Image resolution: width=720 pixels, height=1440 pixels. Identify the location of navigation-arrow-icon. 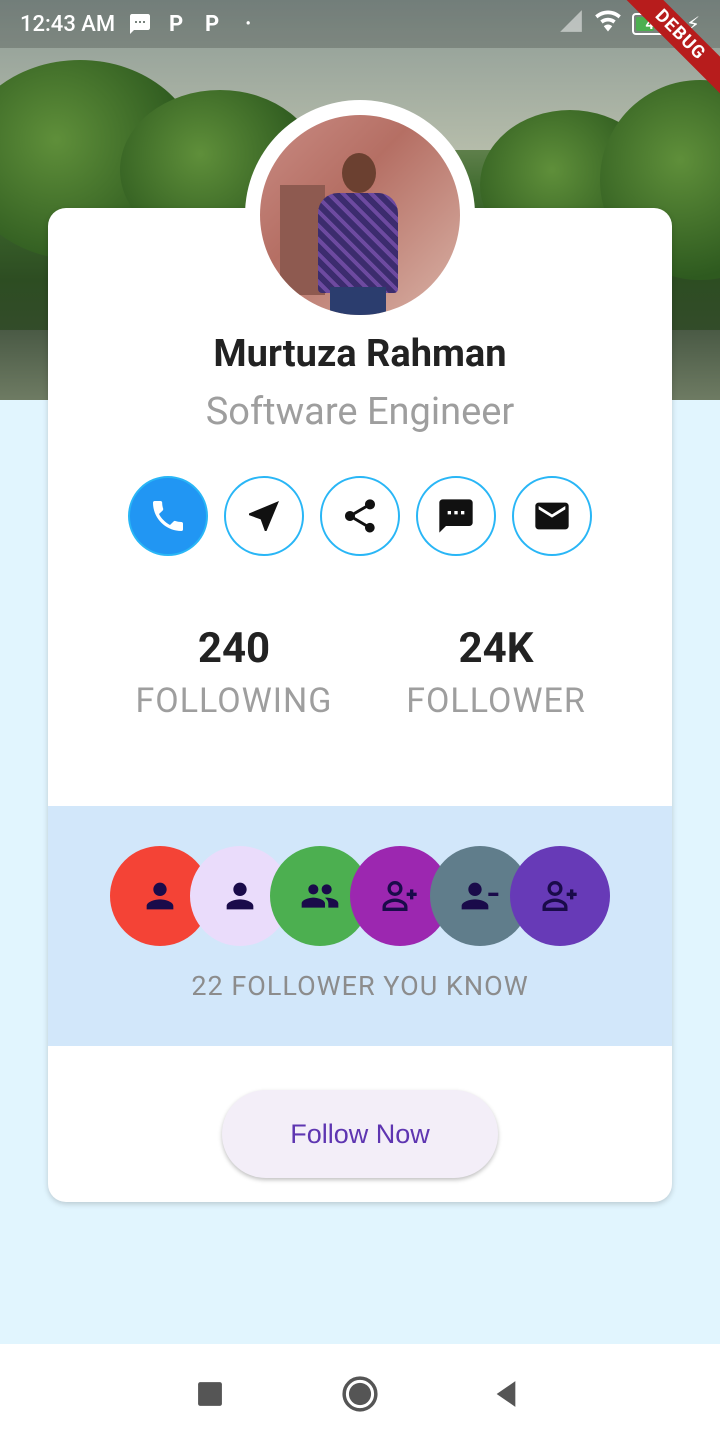
(264, 516).